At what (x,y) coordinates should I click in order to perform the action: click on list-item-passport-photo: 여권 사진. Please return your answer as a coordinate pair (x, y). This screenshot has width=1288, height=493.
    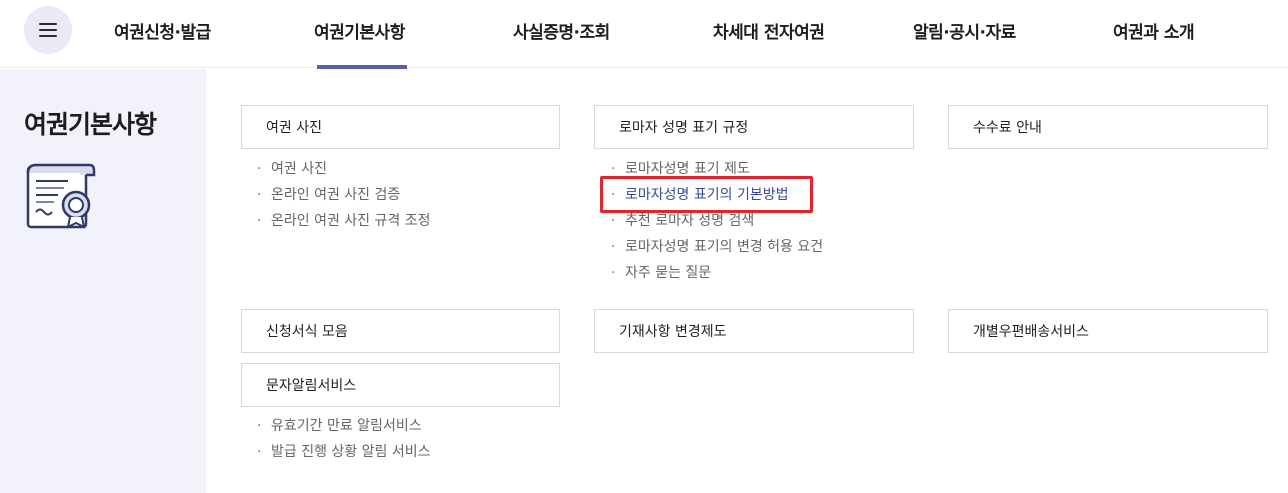
    Looking at the image, I should click on (342, 169).